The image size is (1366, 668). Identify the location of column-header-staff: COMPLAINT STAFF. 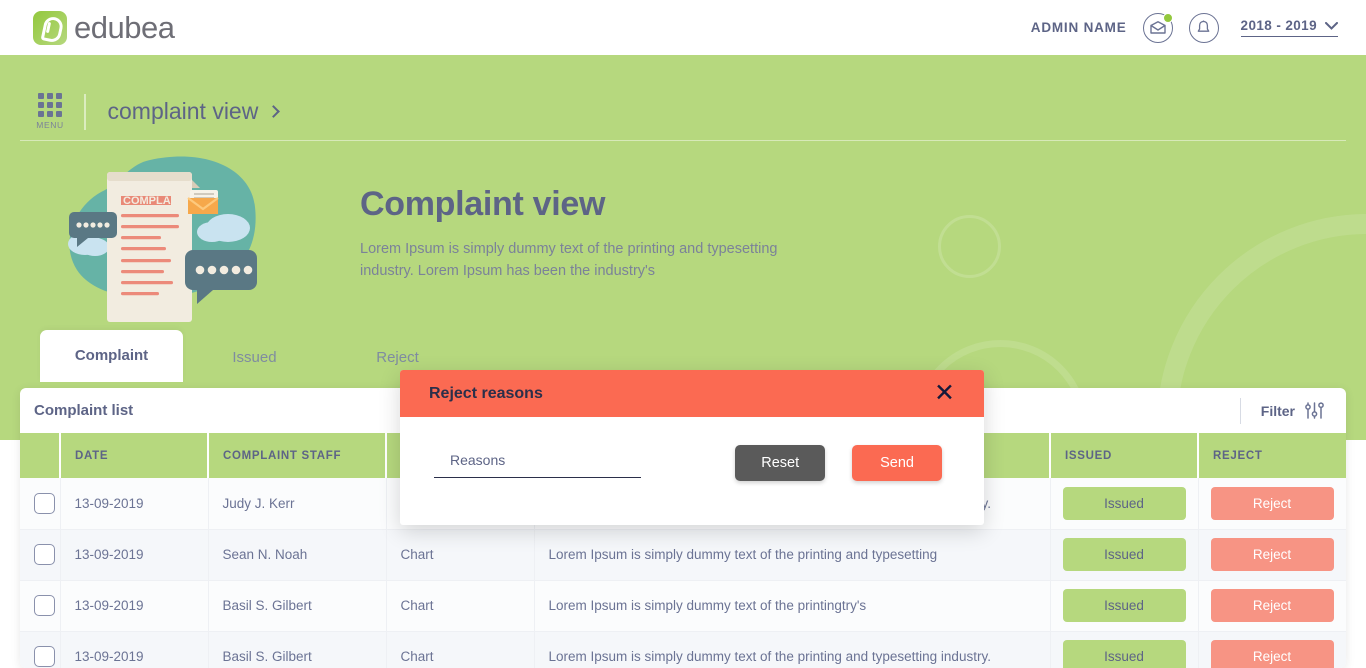
(297, 455).